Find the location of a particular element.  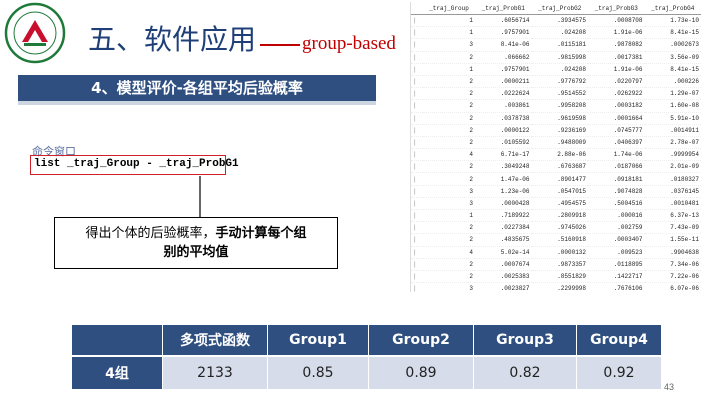

stata-cell: 3.56e-09 is located at coordinates (672, 57).